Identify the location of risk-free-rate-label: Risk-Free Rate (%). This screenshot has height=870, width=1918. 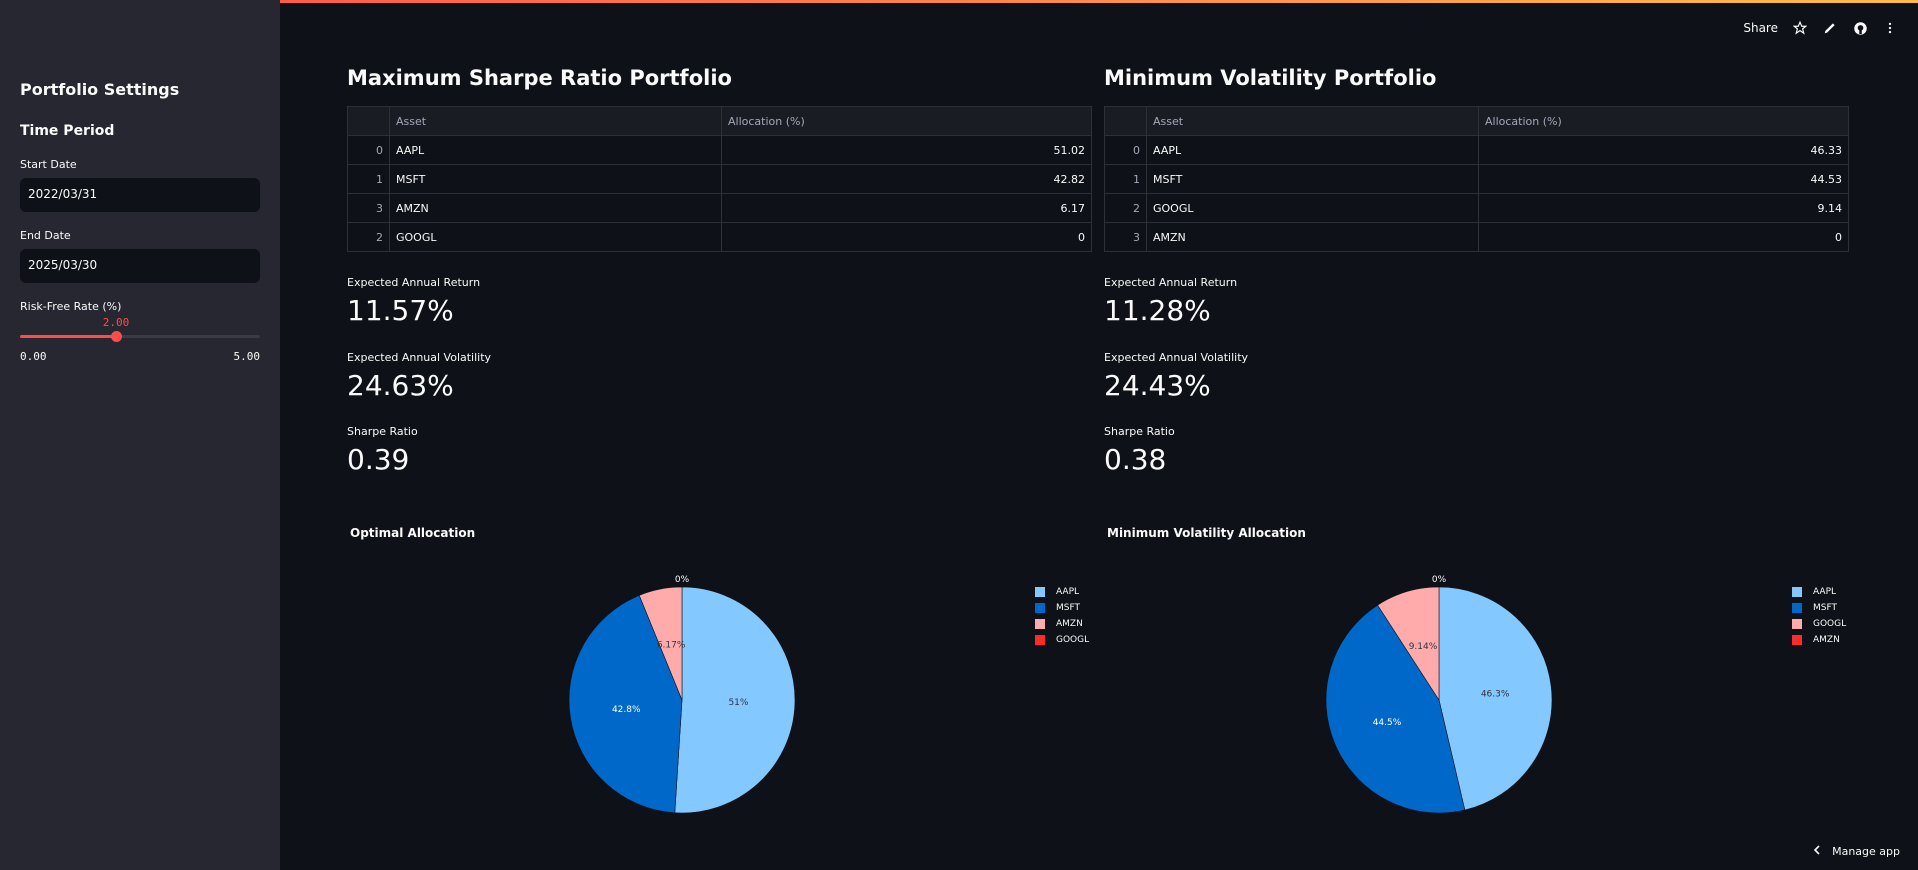
(71, 306).